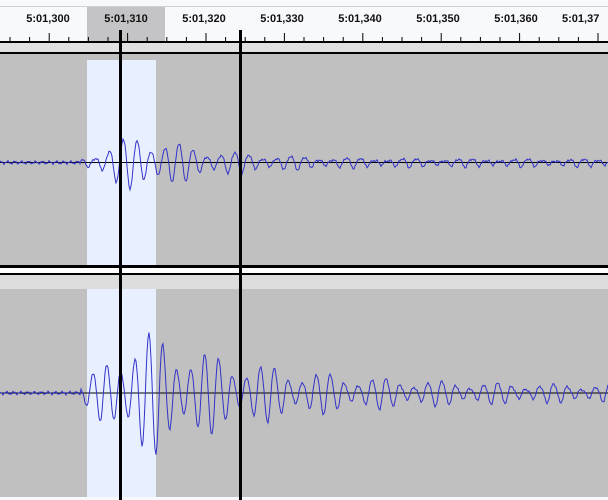 The height and width of the screenshot is (500, 608). What do you see at coordinates (126, 24) in the screenshot?
I see `time-label: 5:01,310` at bounding box center [126, 24].